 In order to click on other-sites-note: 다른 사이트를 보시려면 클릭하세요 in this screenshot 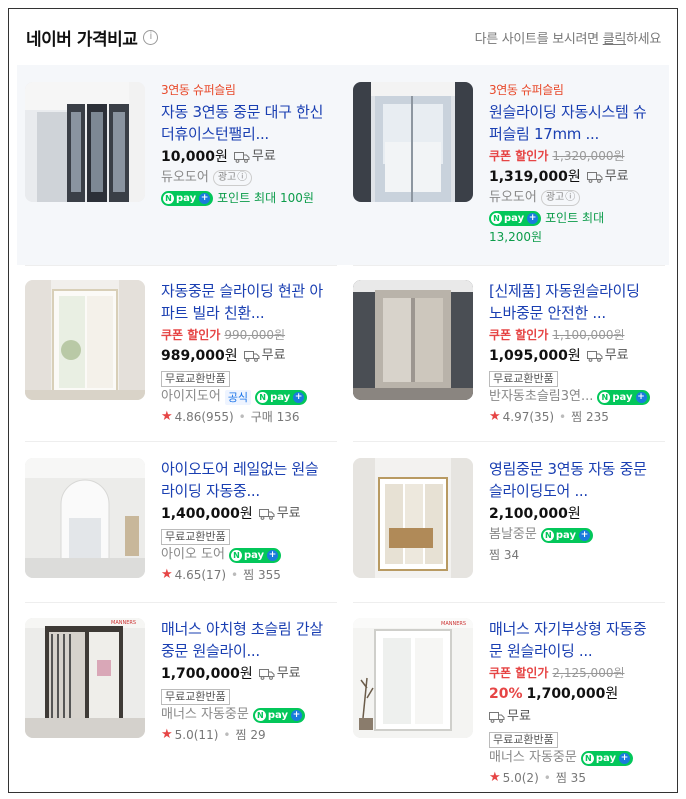, I will do `click(568, 39)`.